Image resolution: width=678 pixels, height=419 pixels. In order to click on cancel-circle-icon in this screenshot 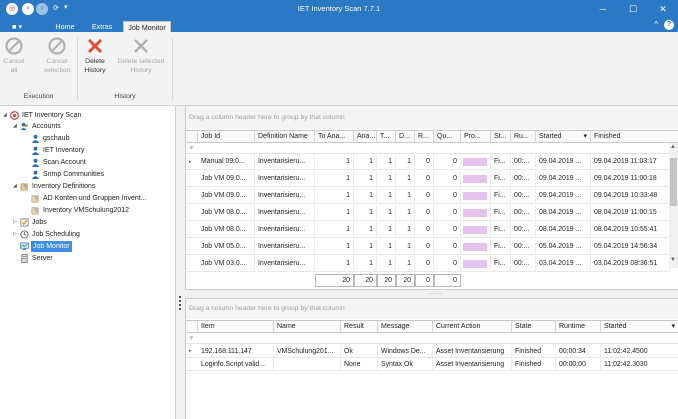, I will do `click(57, 46)`.